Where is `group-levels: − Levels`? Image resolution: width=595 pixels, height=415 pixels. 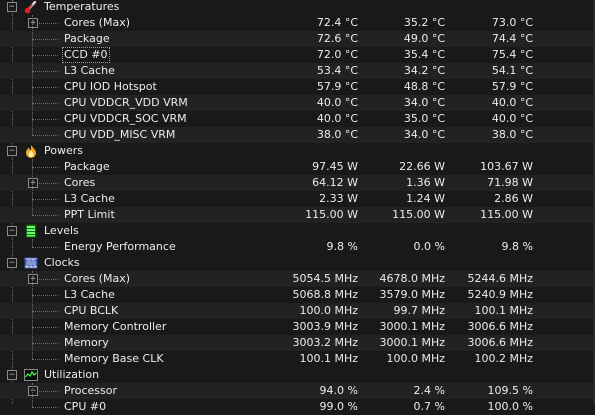 group-levels: − Levels is located at coordinates (297, 231).